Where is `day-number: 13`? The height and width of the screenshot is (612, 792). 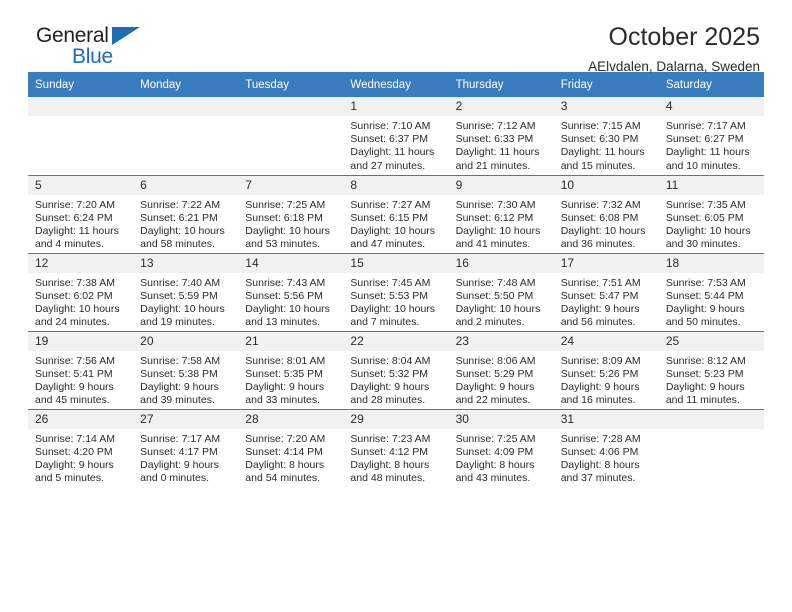 day-number: 13 is located at coordinates (186, 263).